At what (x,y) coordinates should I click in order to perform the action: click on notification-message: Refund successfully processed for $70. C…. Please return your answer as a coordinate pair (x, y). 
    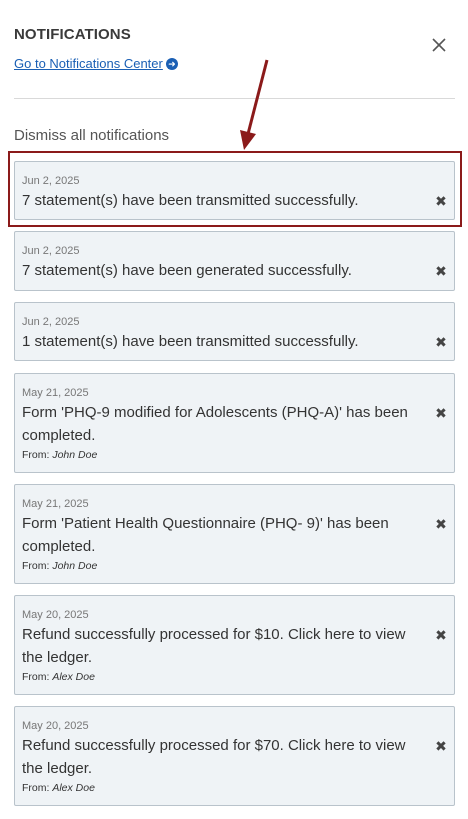
    Looking at the image, I should click on (214, 757).